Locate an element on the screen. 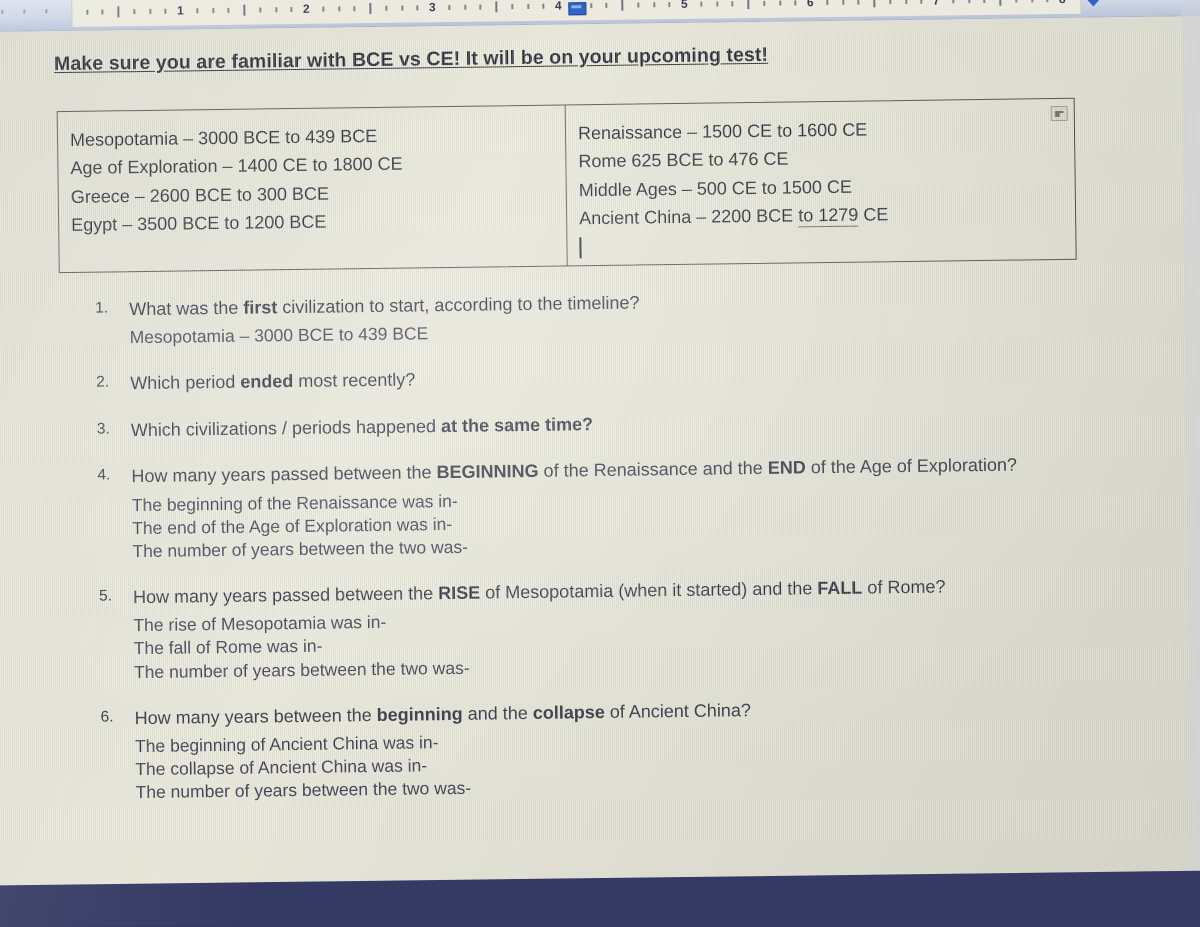  question-text-run: of the Renaissance and the is located at coordinates (653, 470).